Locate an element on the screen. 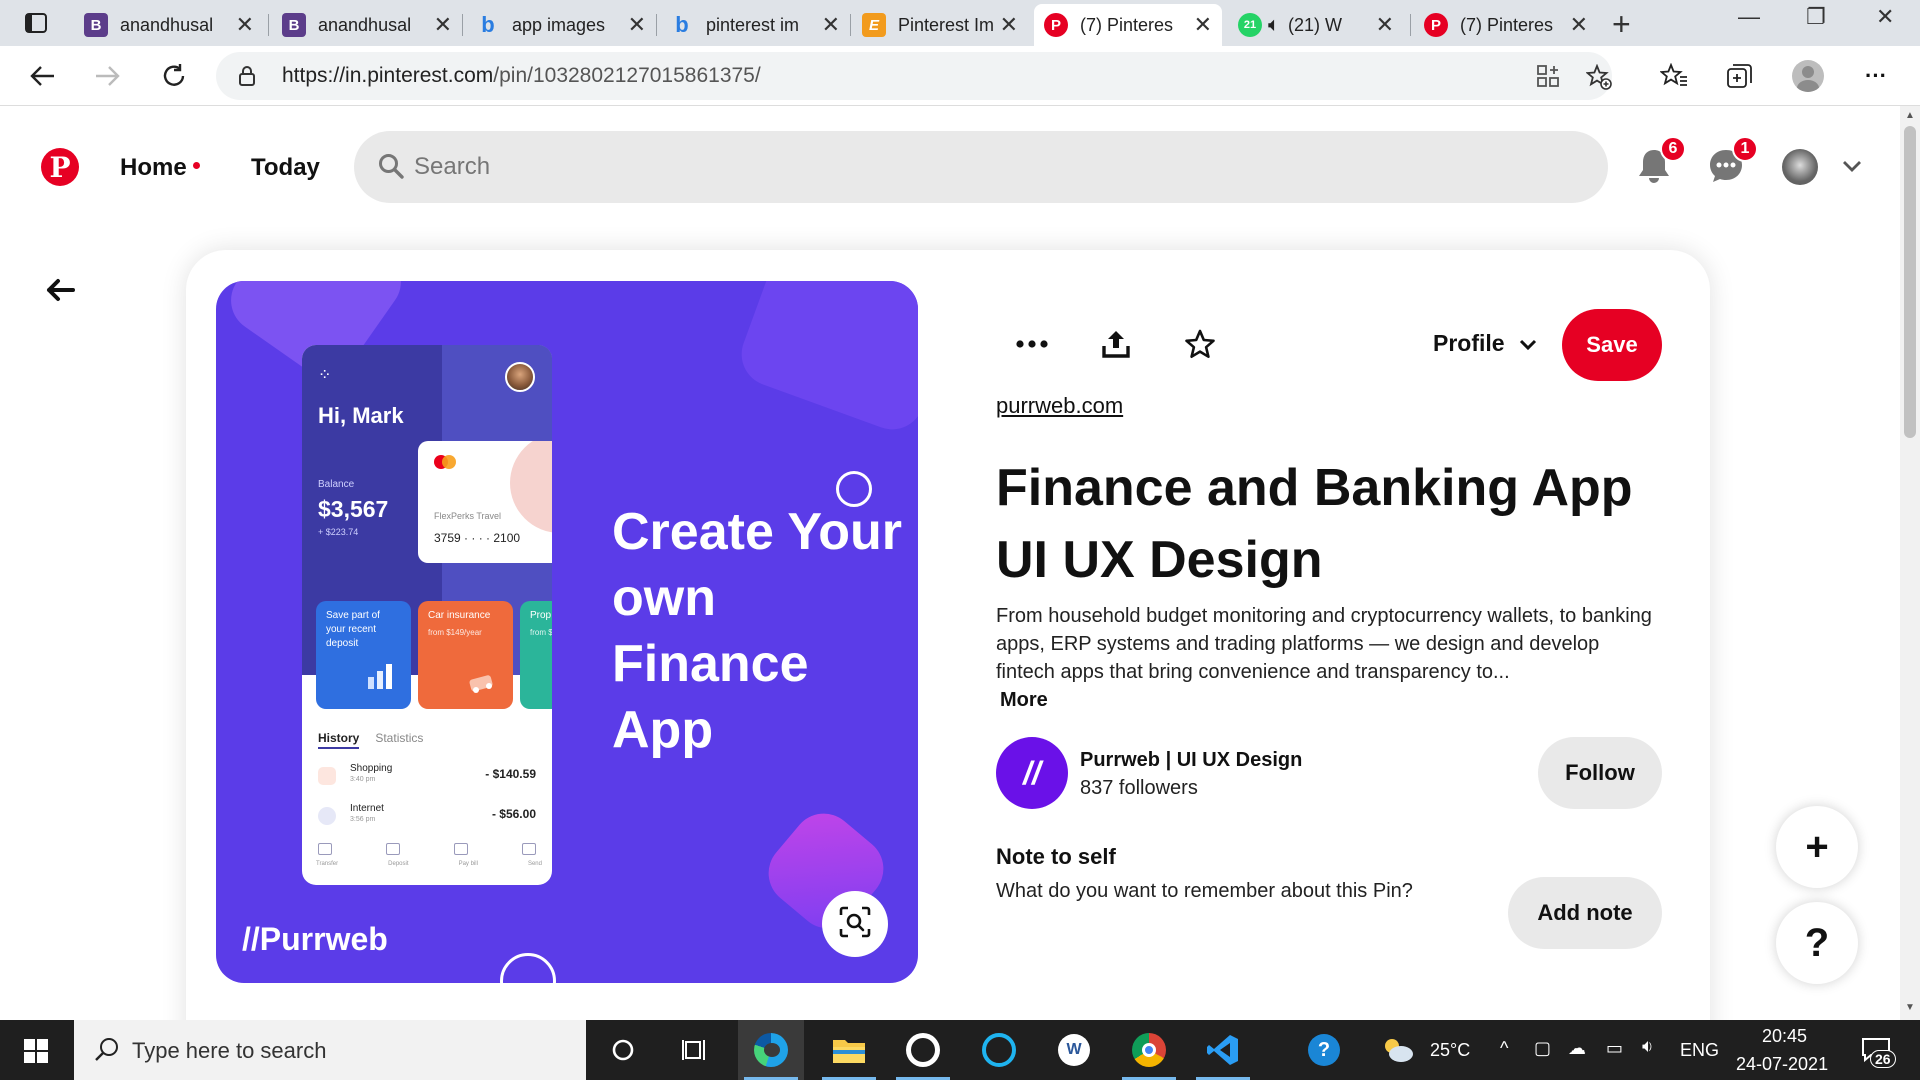 This screenshot has width=1920, height=1080. create-plus-button: + is located at coordinates (1817, 847).